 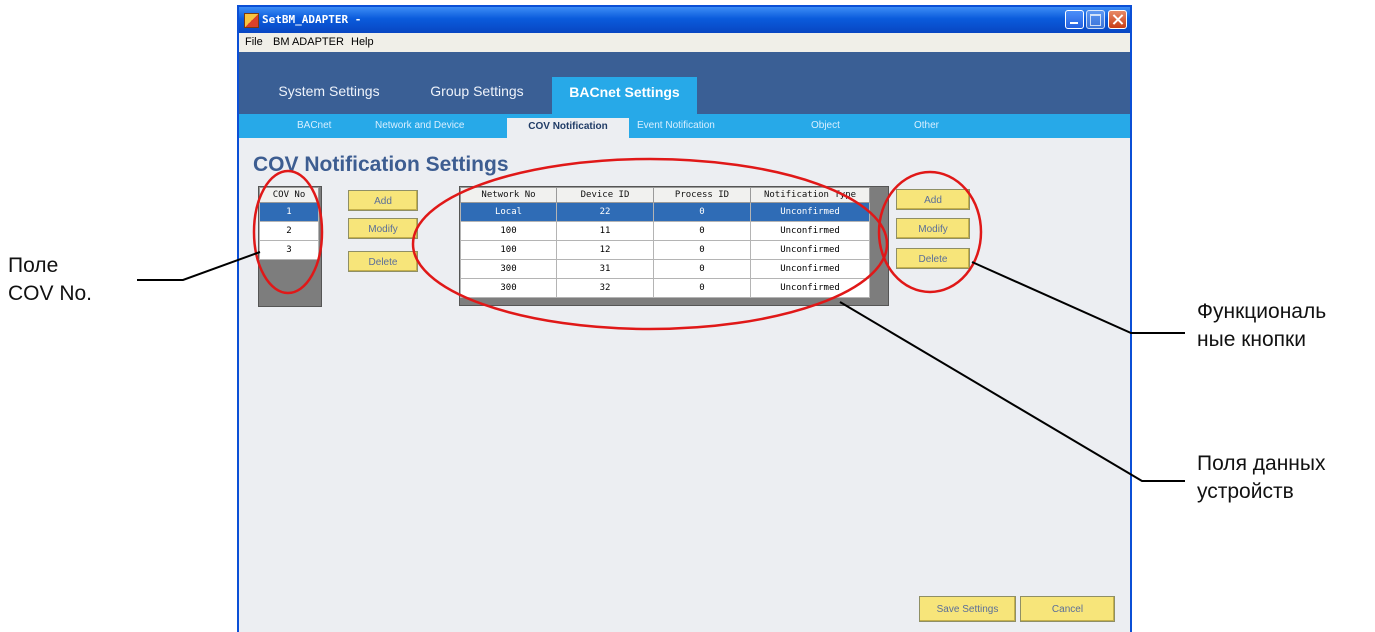 I want to click on cov-field-callout: Поле COV No., so click(x=50, y=280).